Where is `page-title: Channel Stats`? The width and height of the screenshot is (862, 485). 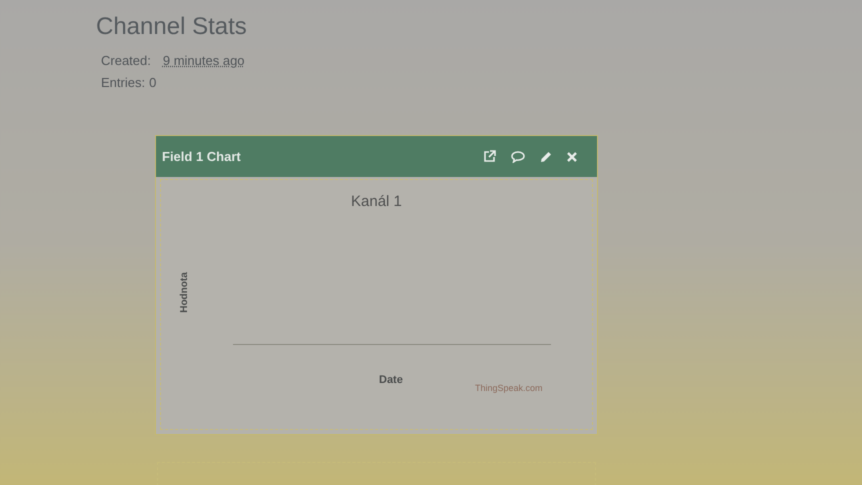
page-title: Channel Stats is located at coordinates (171, 27).